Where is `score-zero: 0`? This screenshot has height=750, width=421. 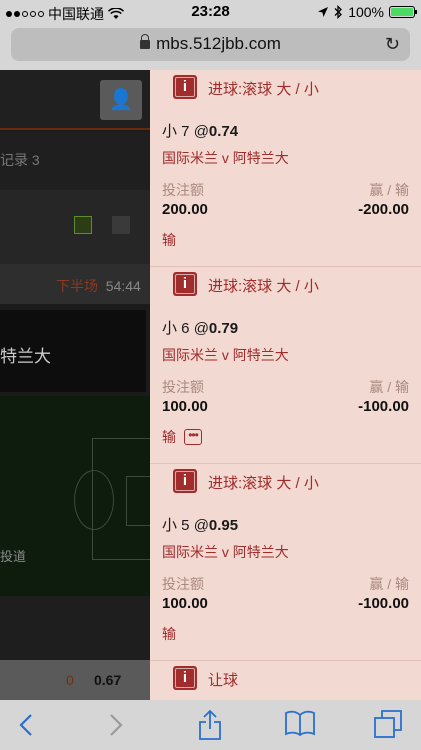 score-zero: 0 is located at coordinates (70, 680).